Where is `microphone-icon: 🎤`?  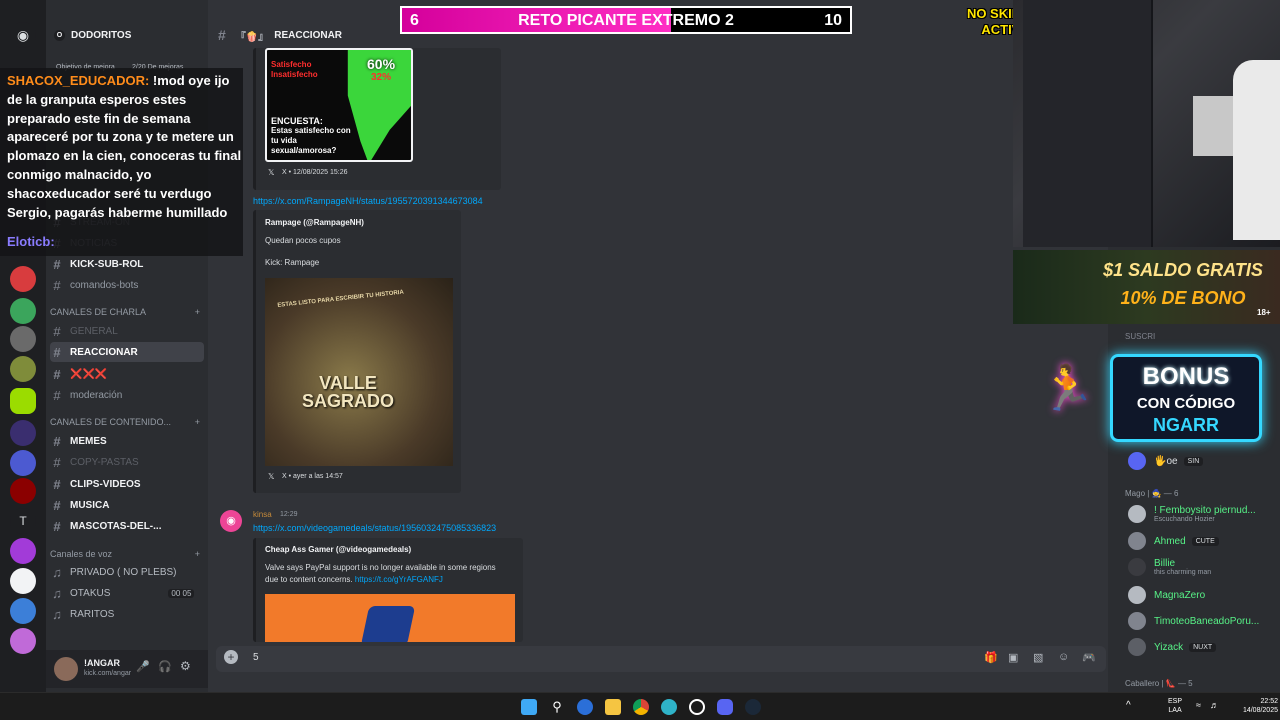 microphone-icon: 🎤 is located at coordinates (143, 666).